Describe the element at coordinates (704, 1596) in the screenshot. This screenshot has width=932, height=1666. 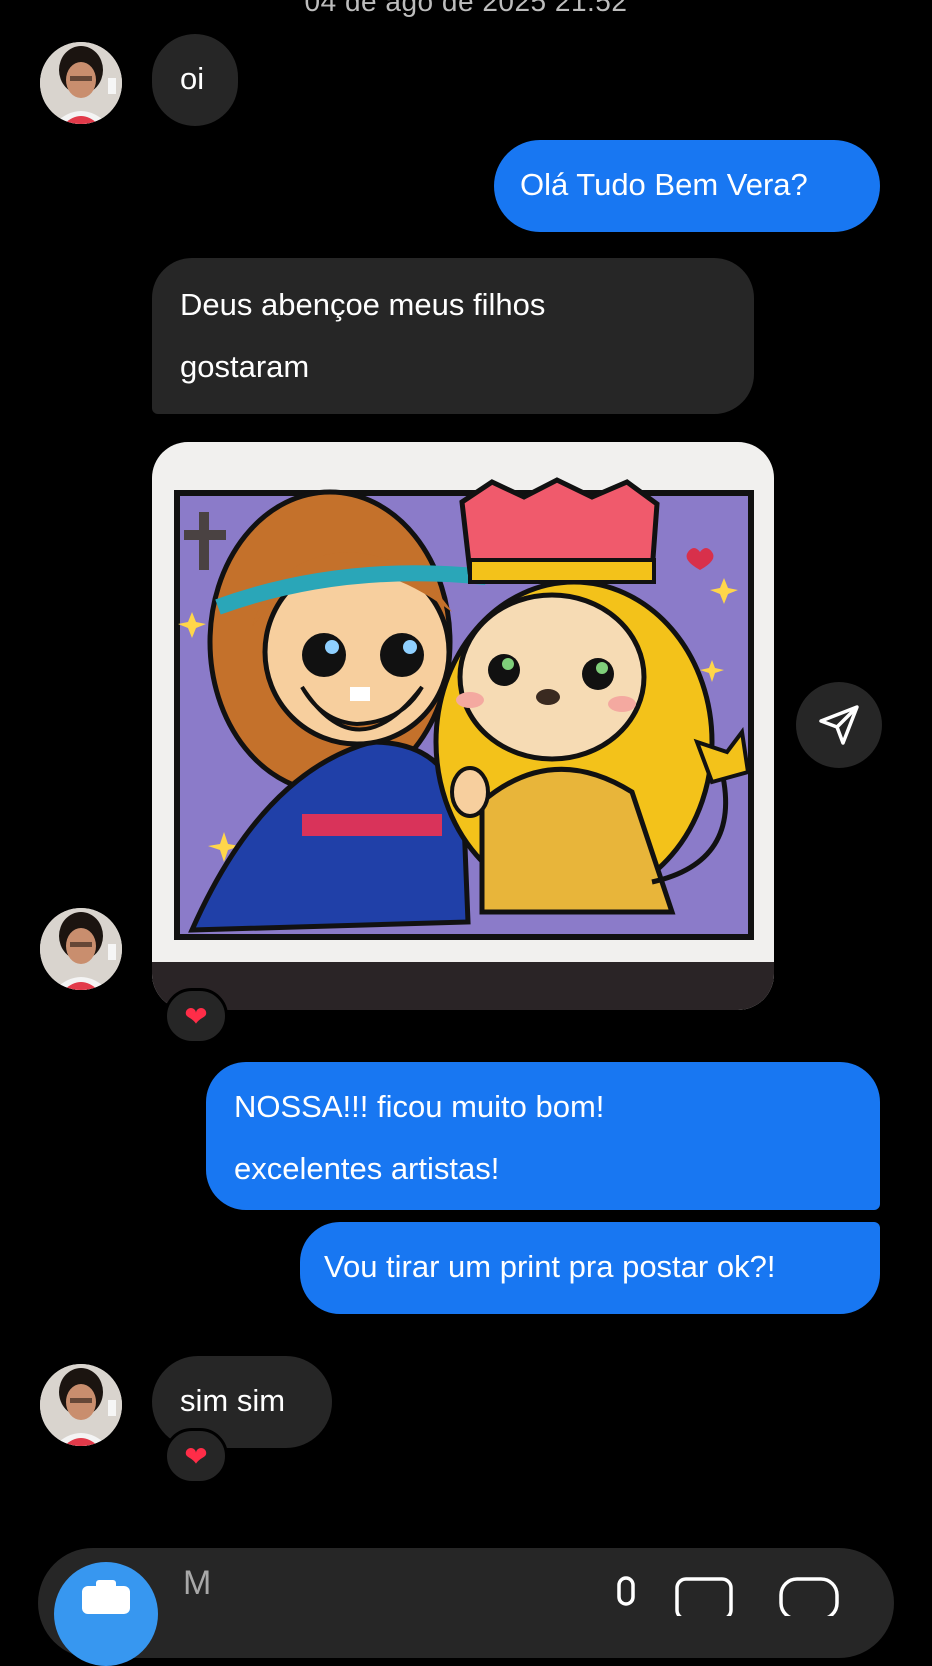
I see `image-icon` at that location.